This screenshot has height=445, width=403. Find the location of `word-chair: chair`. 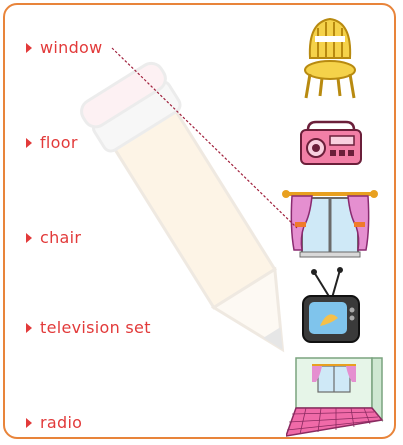

word-chair: chair is located at coordinates (53, 237).